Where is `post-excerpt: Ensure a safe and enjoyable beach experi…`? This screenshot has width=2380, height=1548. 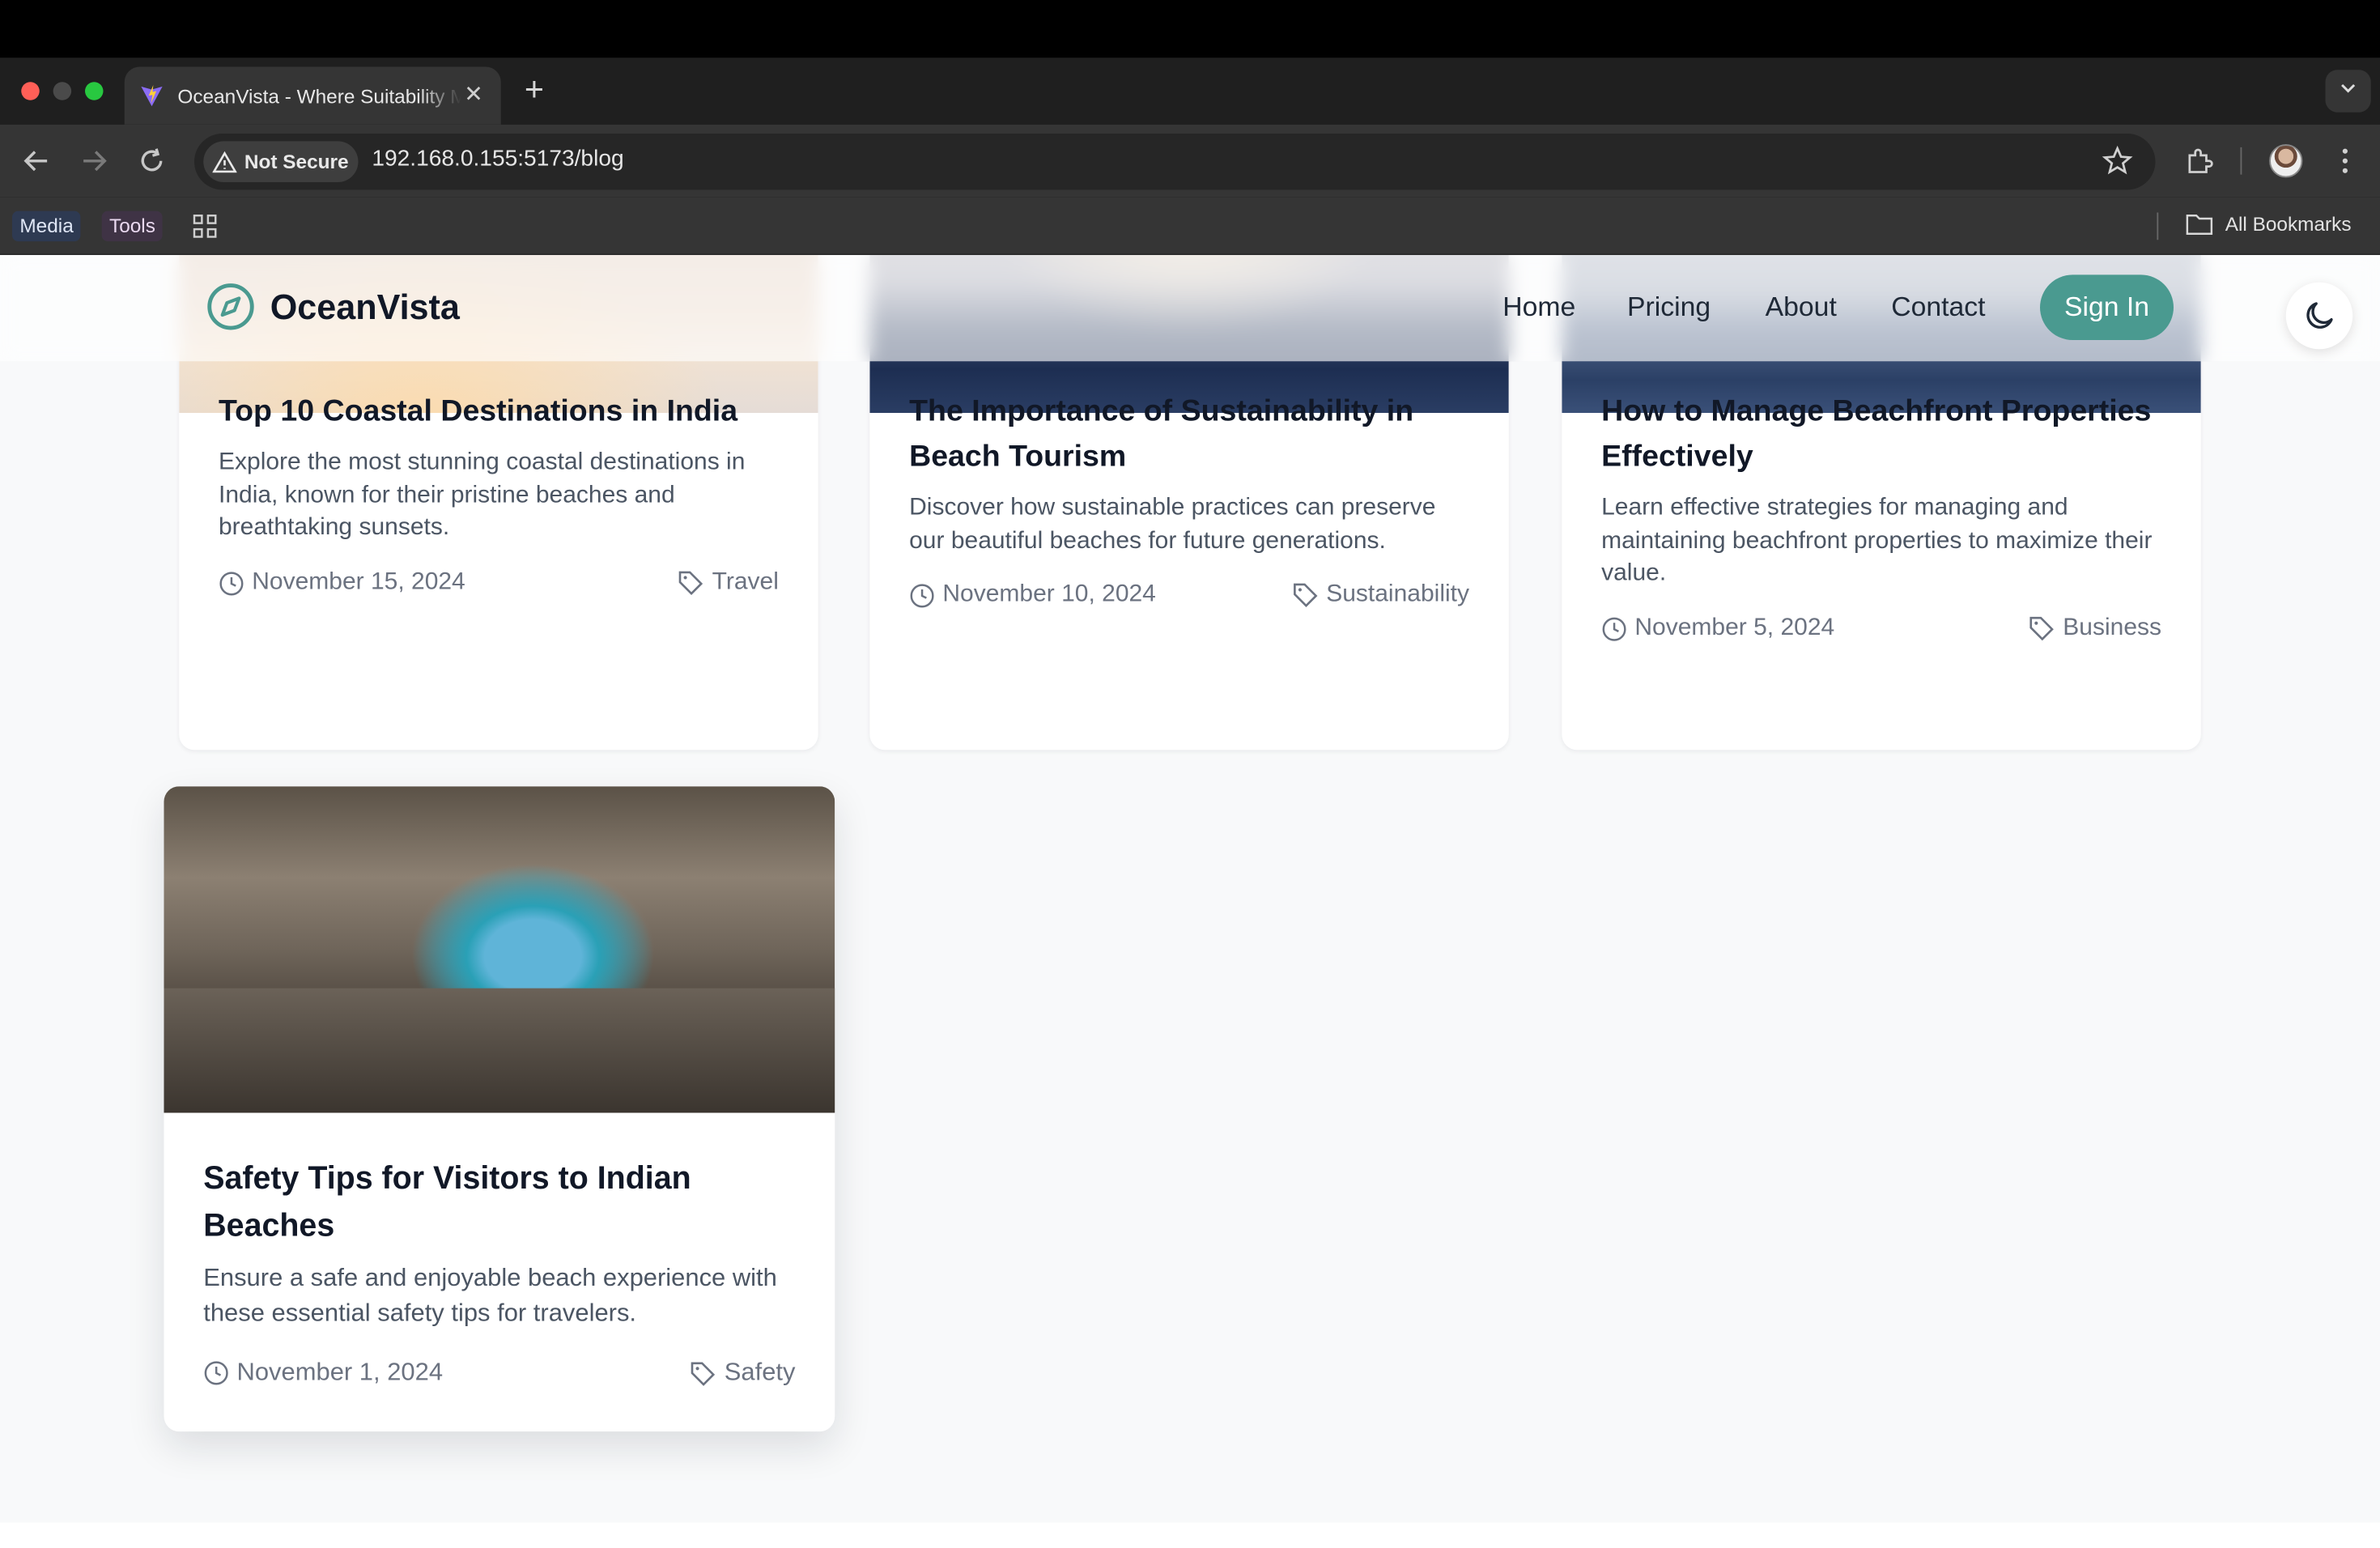
post-excerpt: Ensure a safe and enjoyable beach experi… is located at coordinates (490, 1295).